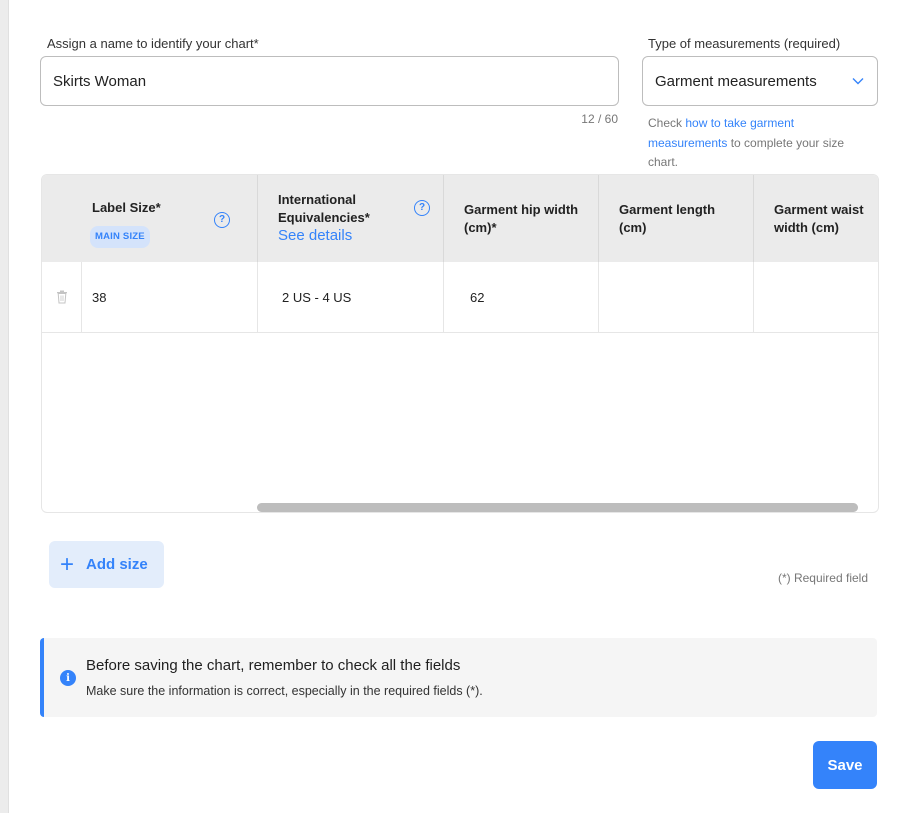  Describe the element at coordinates (521, 297) in the screenshot. I see `hip-width-cell: 62` at that location.